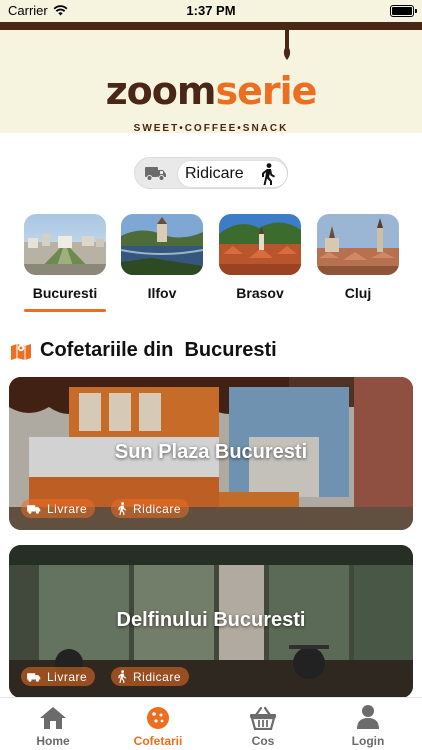 This screenshot has height=750, width=422. Describe the element at coordinates (158, 718) in the screenshot. I see `cookie-icon` at that location.